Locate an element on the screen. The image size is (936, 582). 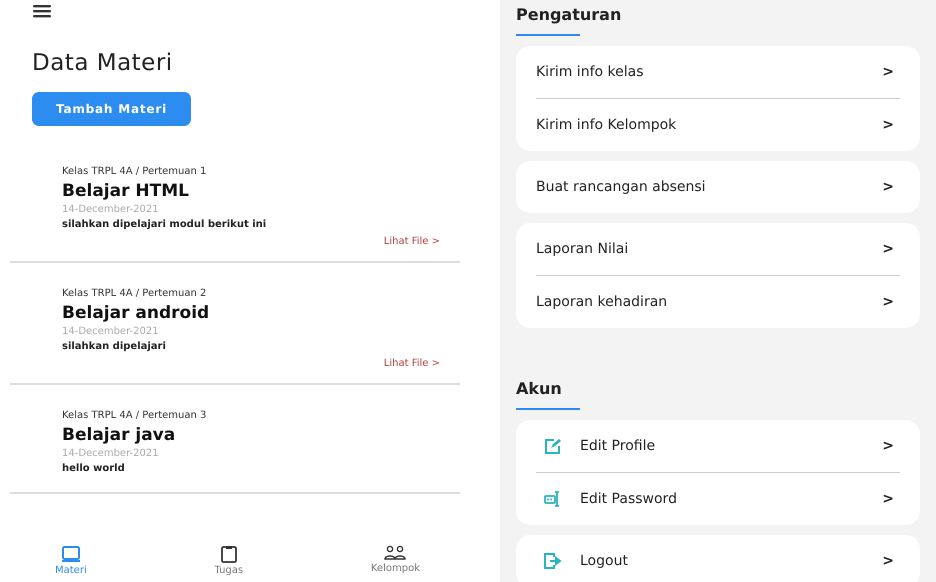
logout-icon is located at coordinates (553, 561).